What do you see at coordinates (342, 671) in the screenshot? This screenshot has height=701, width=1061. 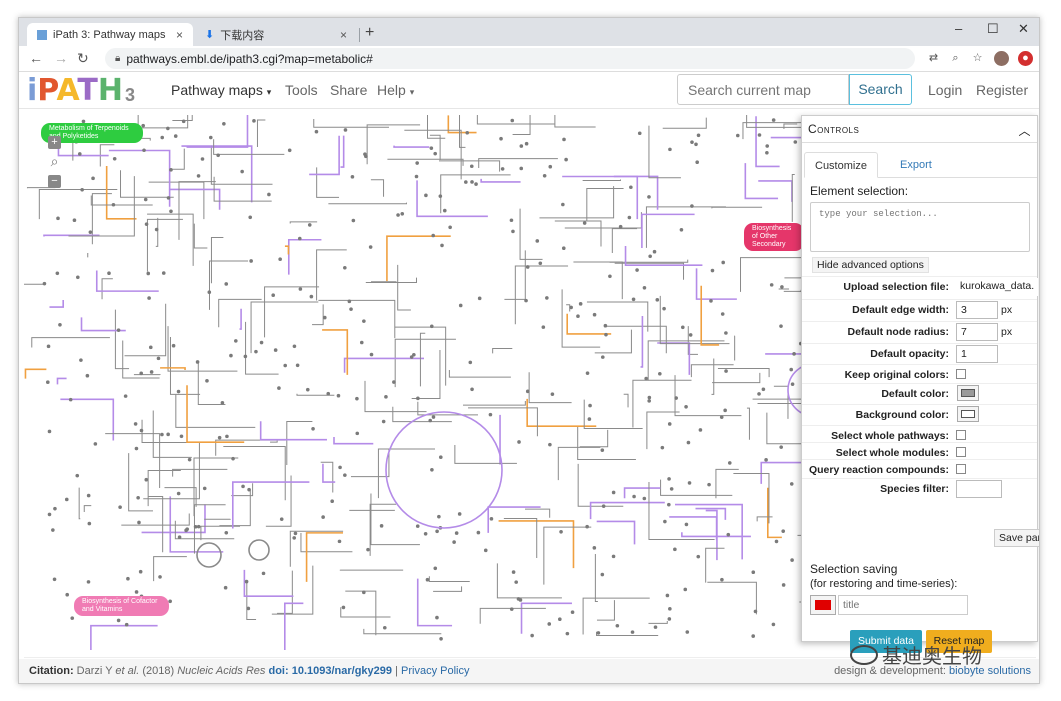 I see `doi-link: 10.1093/nar/gky299` at bounding box center [342, 671].